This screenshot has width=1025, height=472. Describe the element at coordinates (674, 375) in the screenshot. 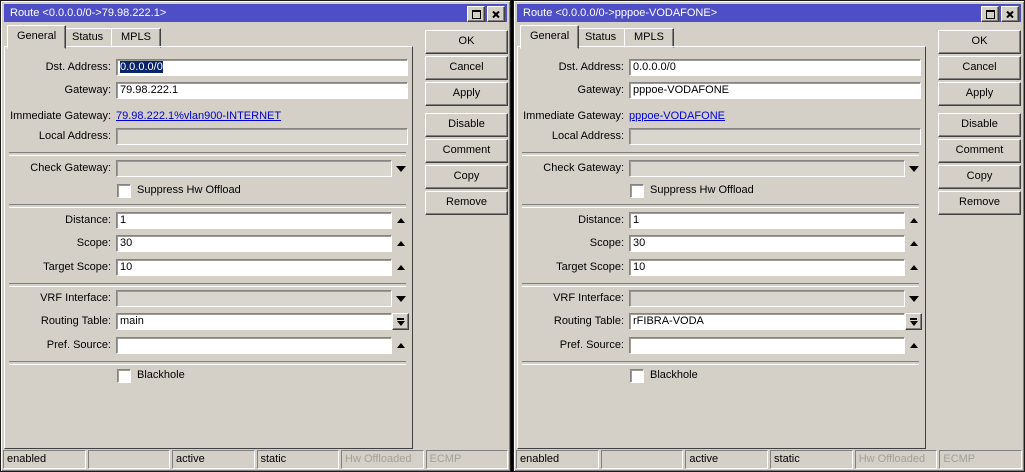

I see `blackhole-label: Blackhole` at that location.